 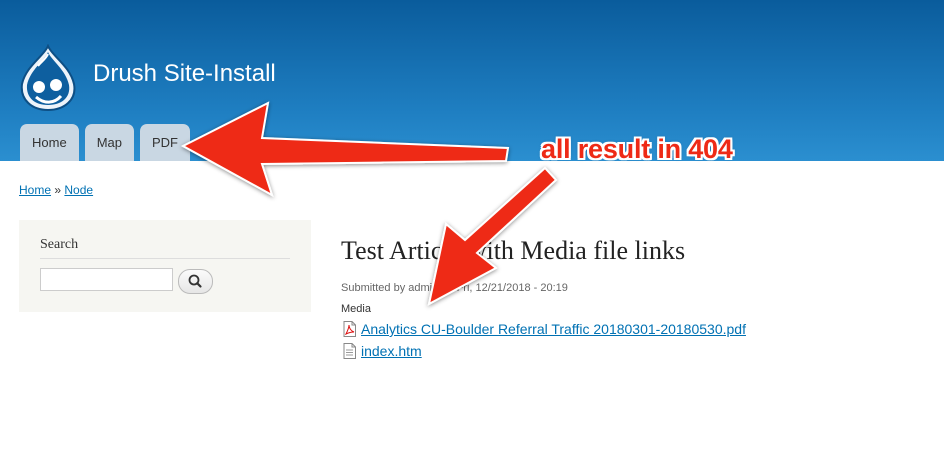 What do you see at coordinates (492, 236) in the screenshot?
I see `arrow-to-file-link` at bounding box center [492, 236].